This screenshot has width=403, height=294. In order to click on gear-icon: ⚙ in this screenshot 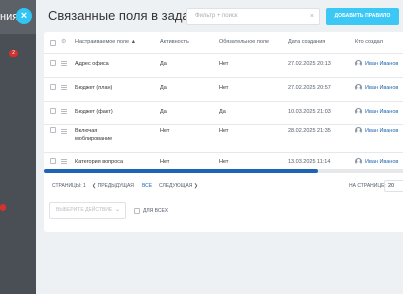, I will do `click(63, 41)`.